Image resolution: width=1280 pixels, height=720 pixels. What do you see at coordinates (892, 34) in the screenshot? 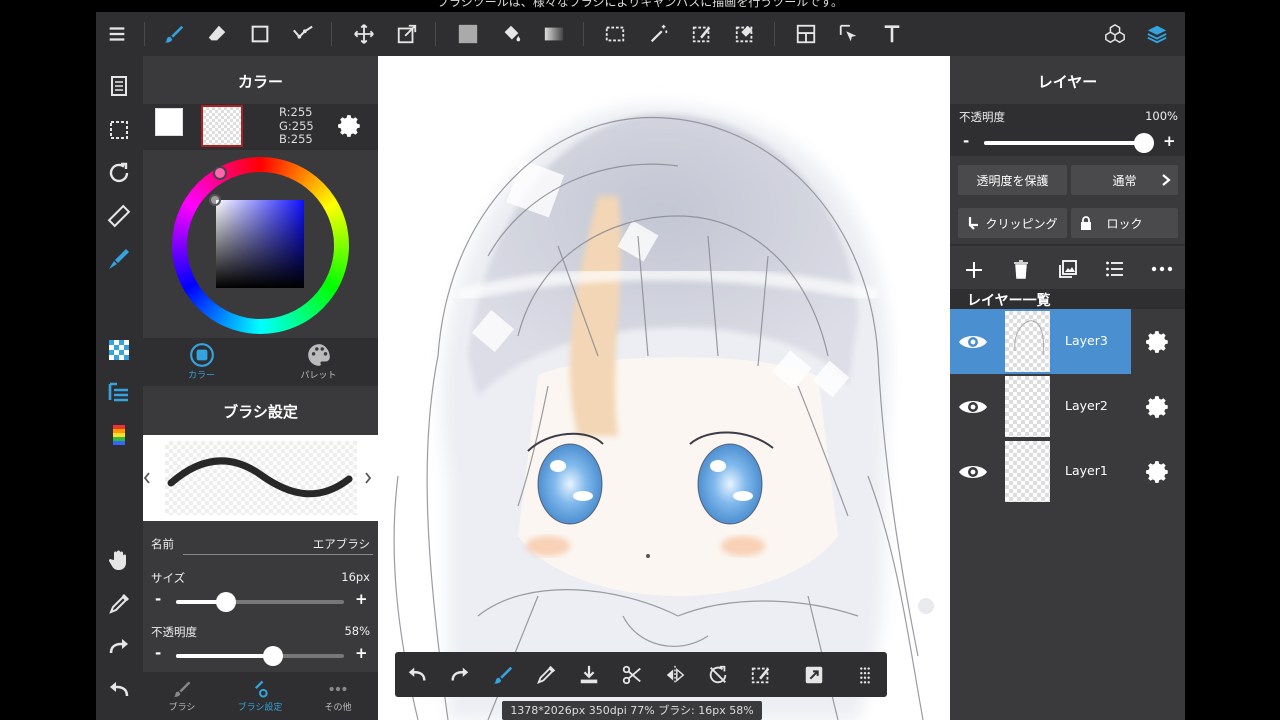
I see `text-tool-icon` at bounding box center [892, 34].